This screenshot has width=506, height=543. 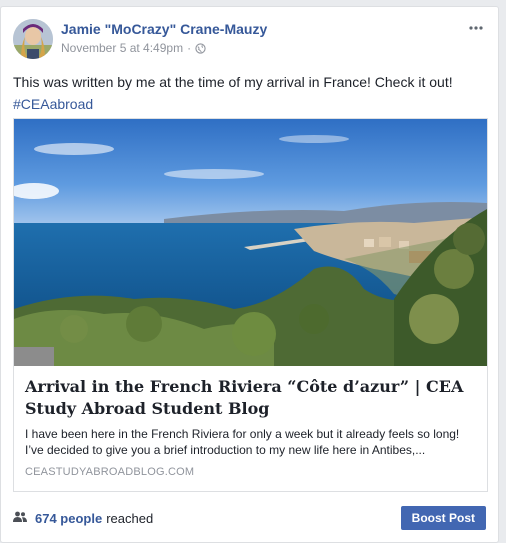 What do you see at coordinates (20, 518) in the screenshot?
I see `people-icon` at bounding box center [20, 518].